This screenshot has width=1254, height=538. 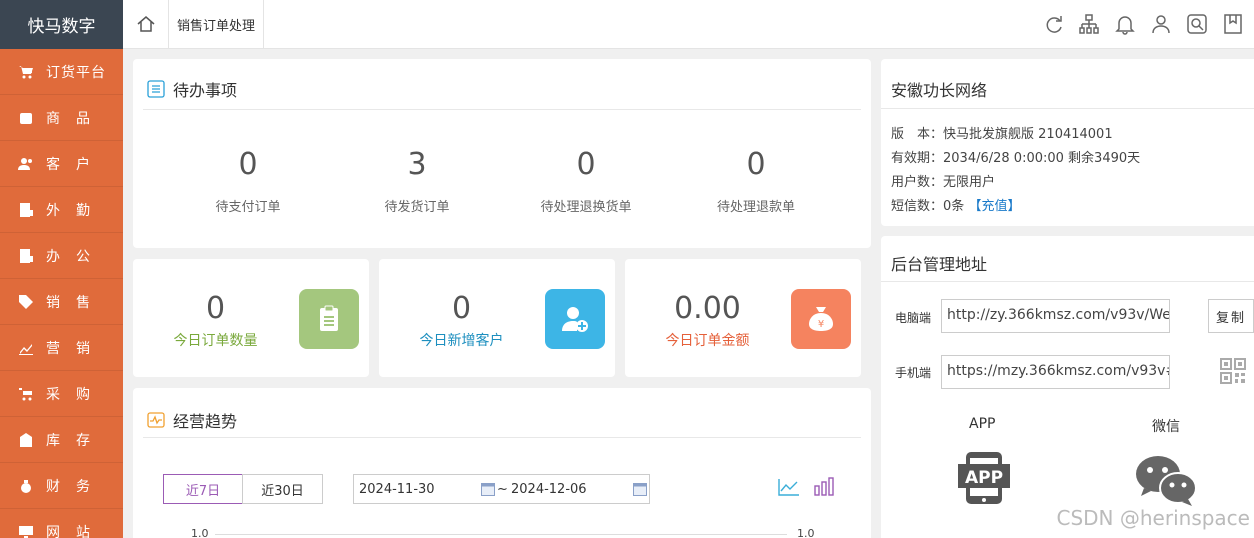 I want to click on sidebar-item-sales: 销 售, so click(x=61, y=302).